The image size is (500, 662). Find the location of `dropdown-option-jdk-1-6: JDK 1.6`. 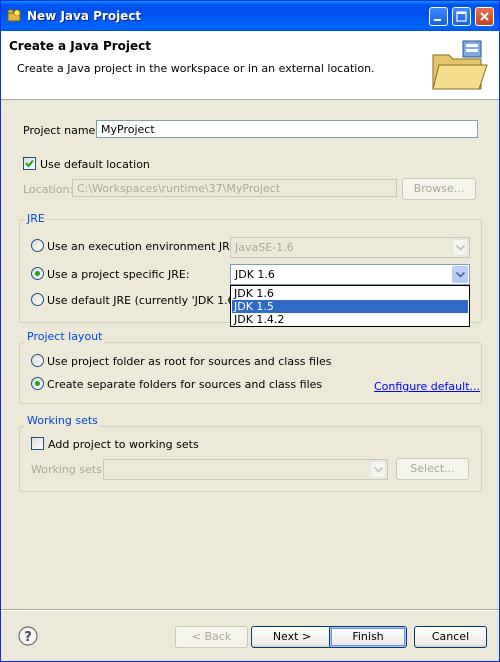

dropdown-option-jdk-1-6: JDK 1.6 is located at coordinates (350, 293).